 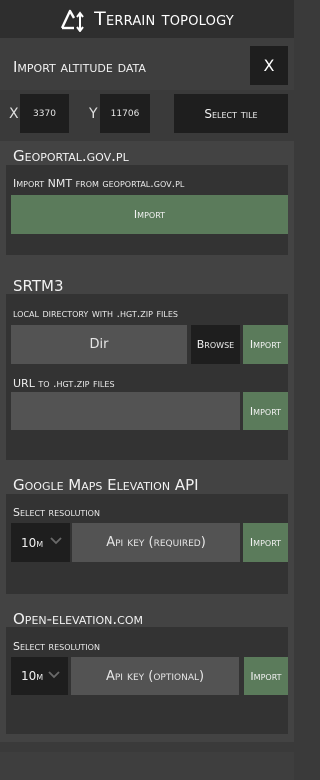 I want to click on y-coordinate-input: 11706, so click(x=125, y=113).